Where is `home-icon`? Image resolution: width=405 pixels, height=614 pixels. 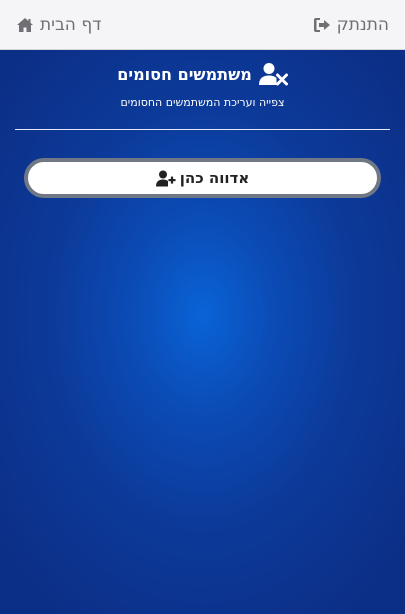
home-icon is located at coordinates (25, 25).